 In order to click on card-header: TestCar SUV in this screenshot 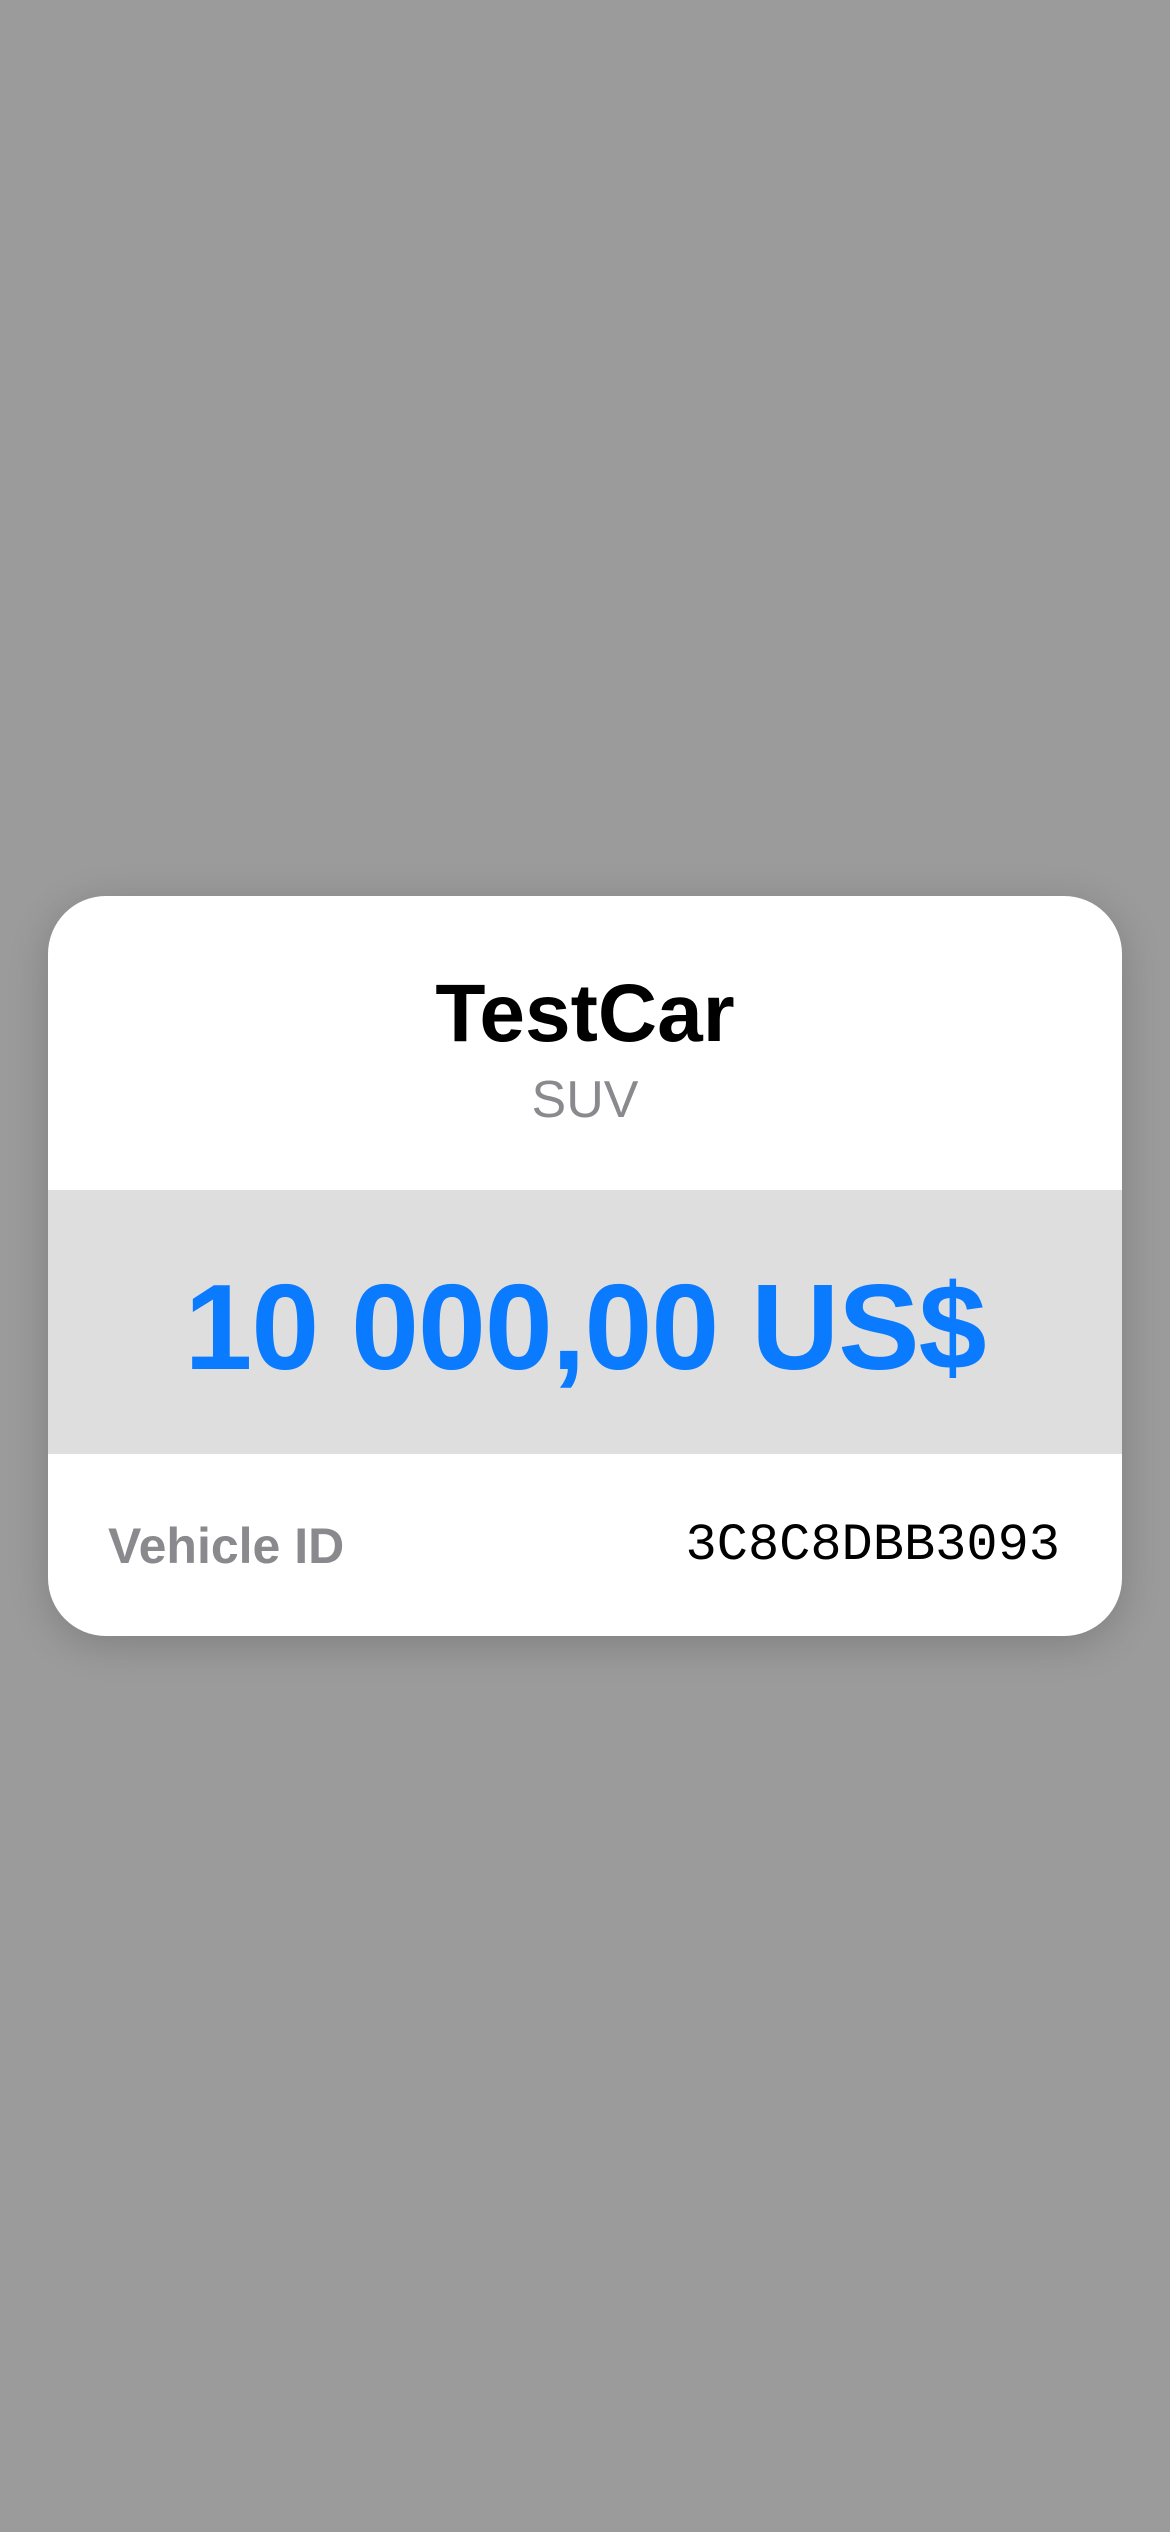, I will do `click(585, 1043)`.